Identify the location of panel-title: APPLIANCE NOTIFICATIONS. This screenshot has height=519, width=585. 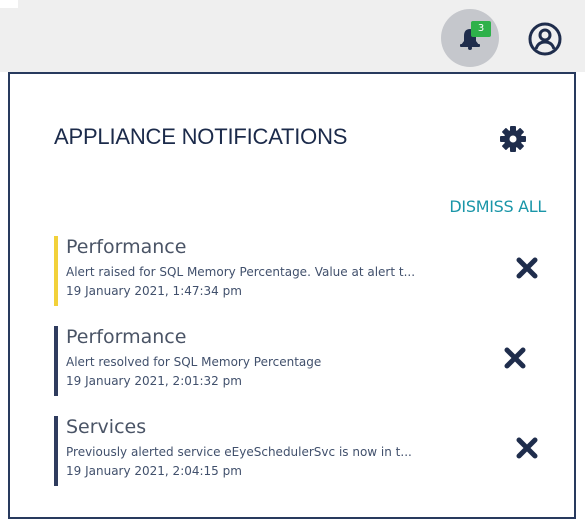
(201, 136).